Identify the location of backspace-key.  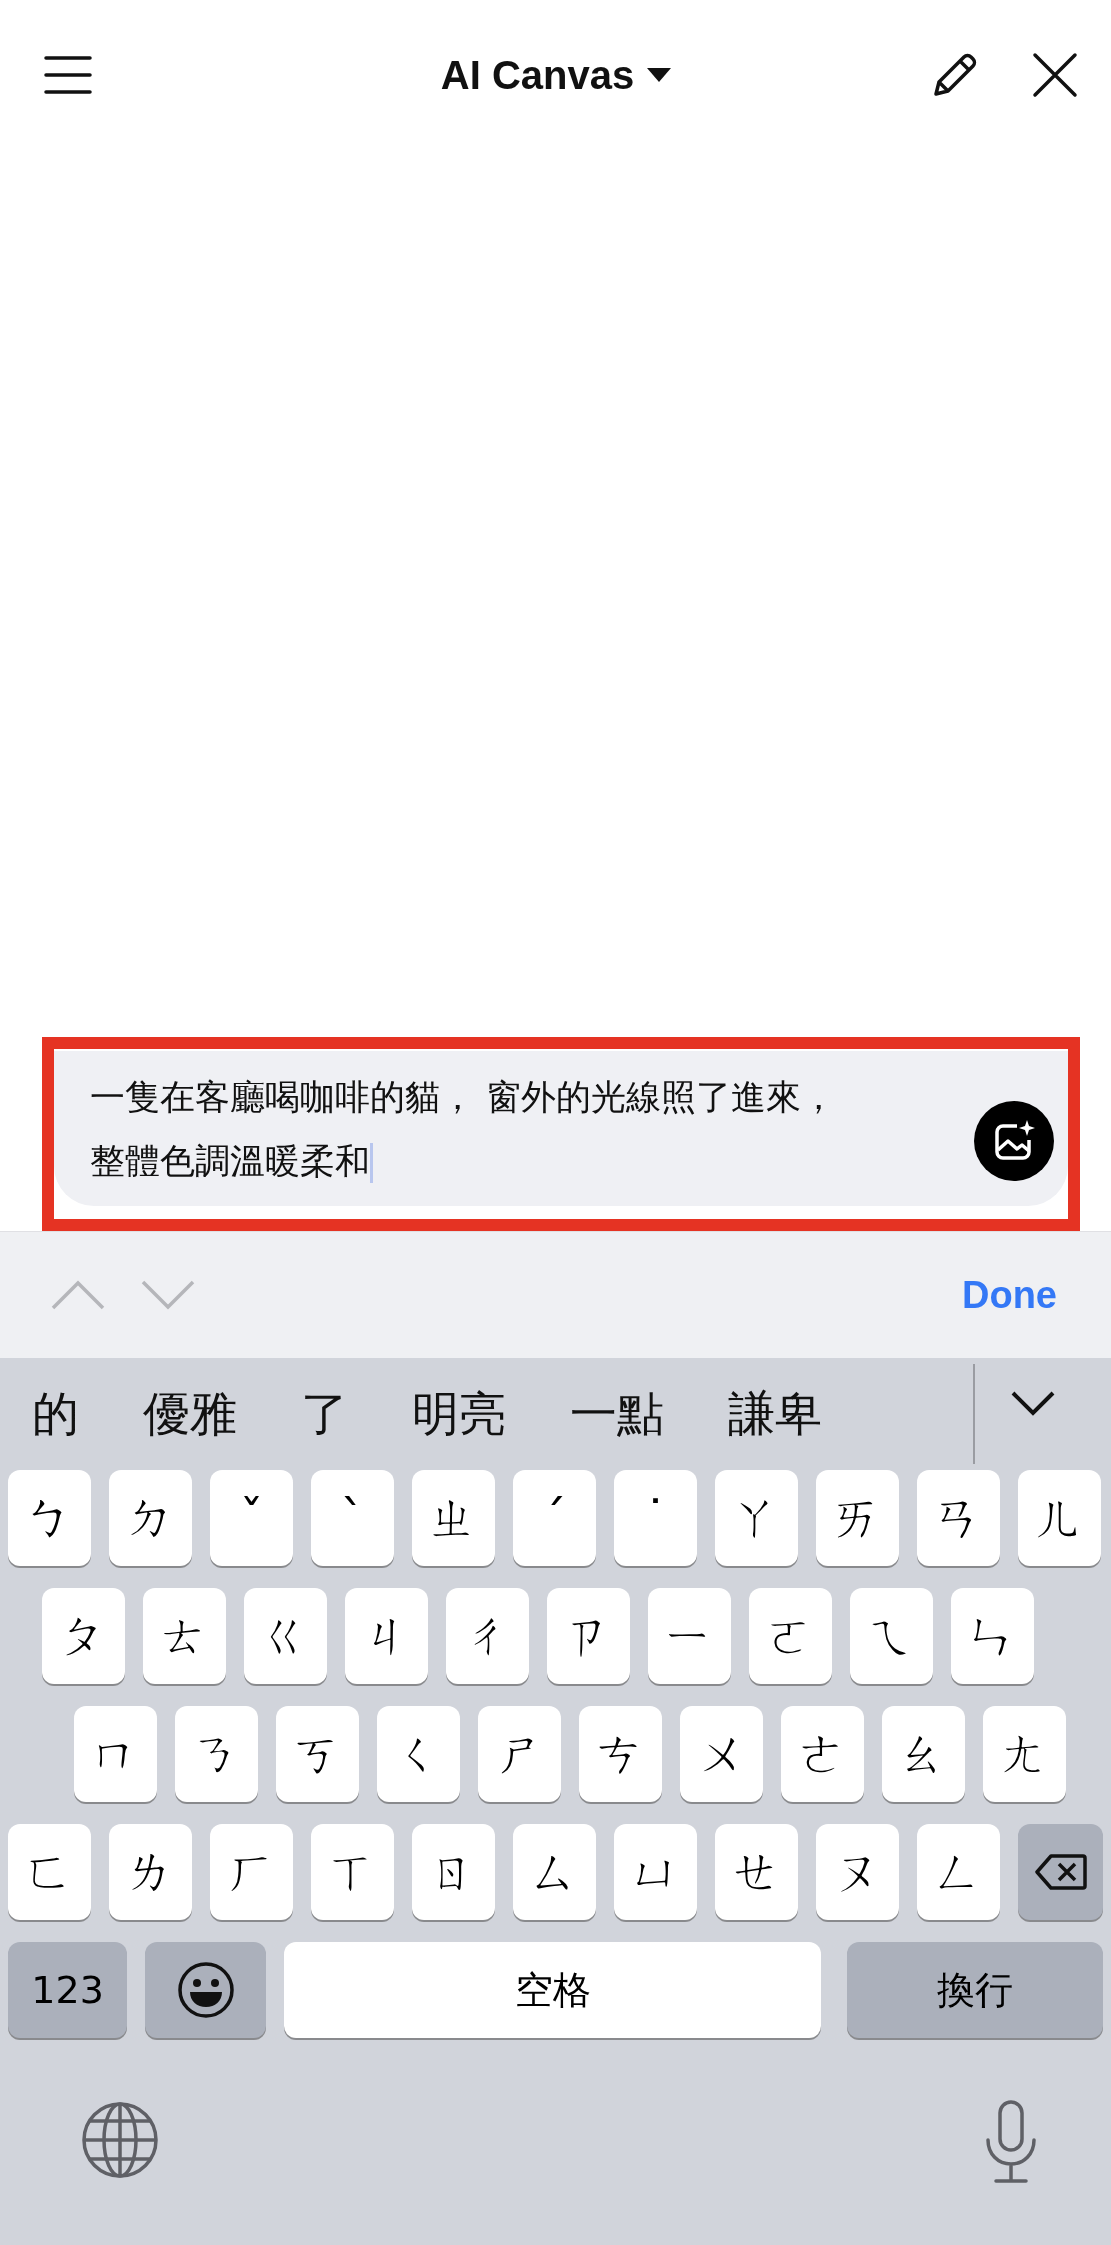
(1060, 1872).